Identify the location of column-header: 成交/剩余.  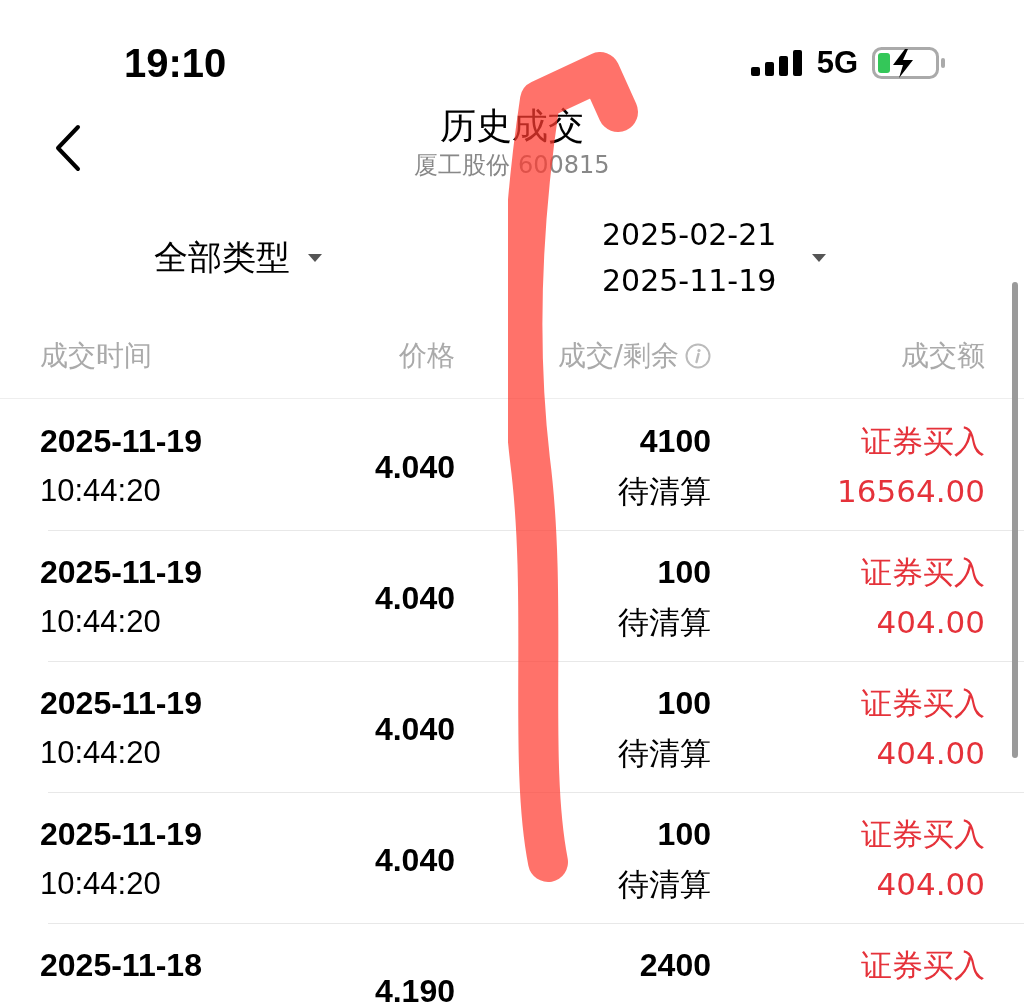
(618, 356).